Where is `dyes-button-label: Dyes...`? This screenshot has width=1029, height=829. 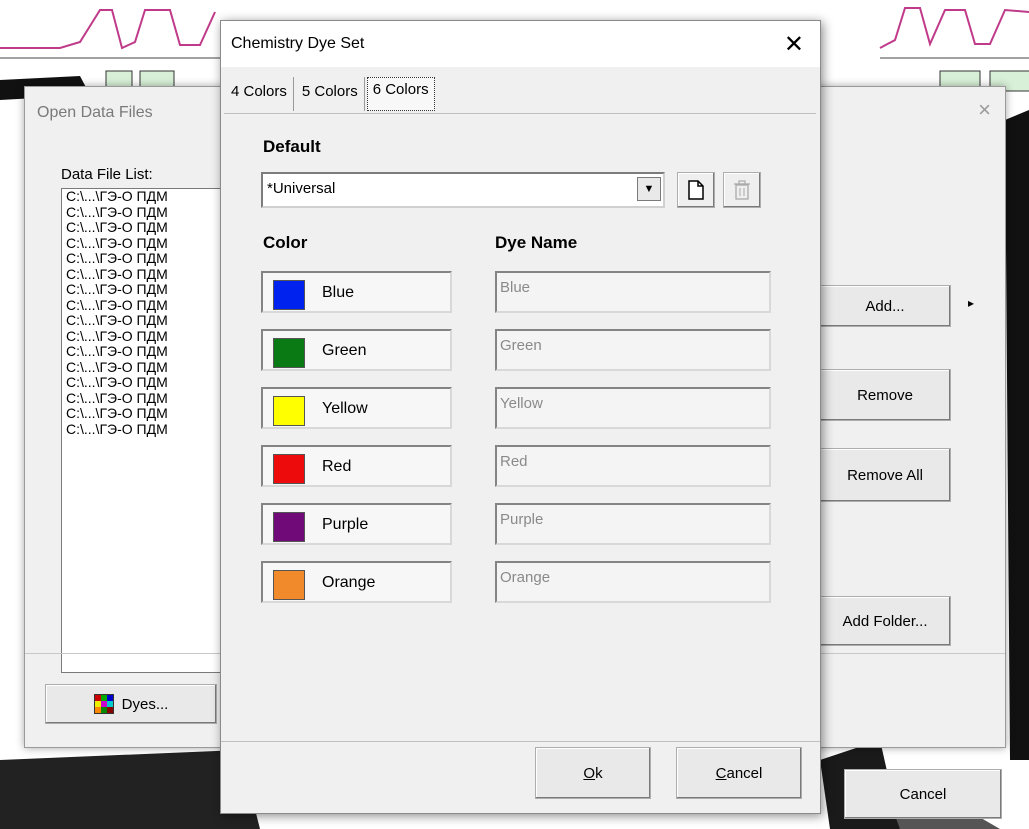 dyes-button-label: Dyes... is located at coordinates (145, 704).